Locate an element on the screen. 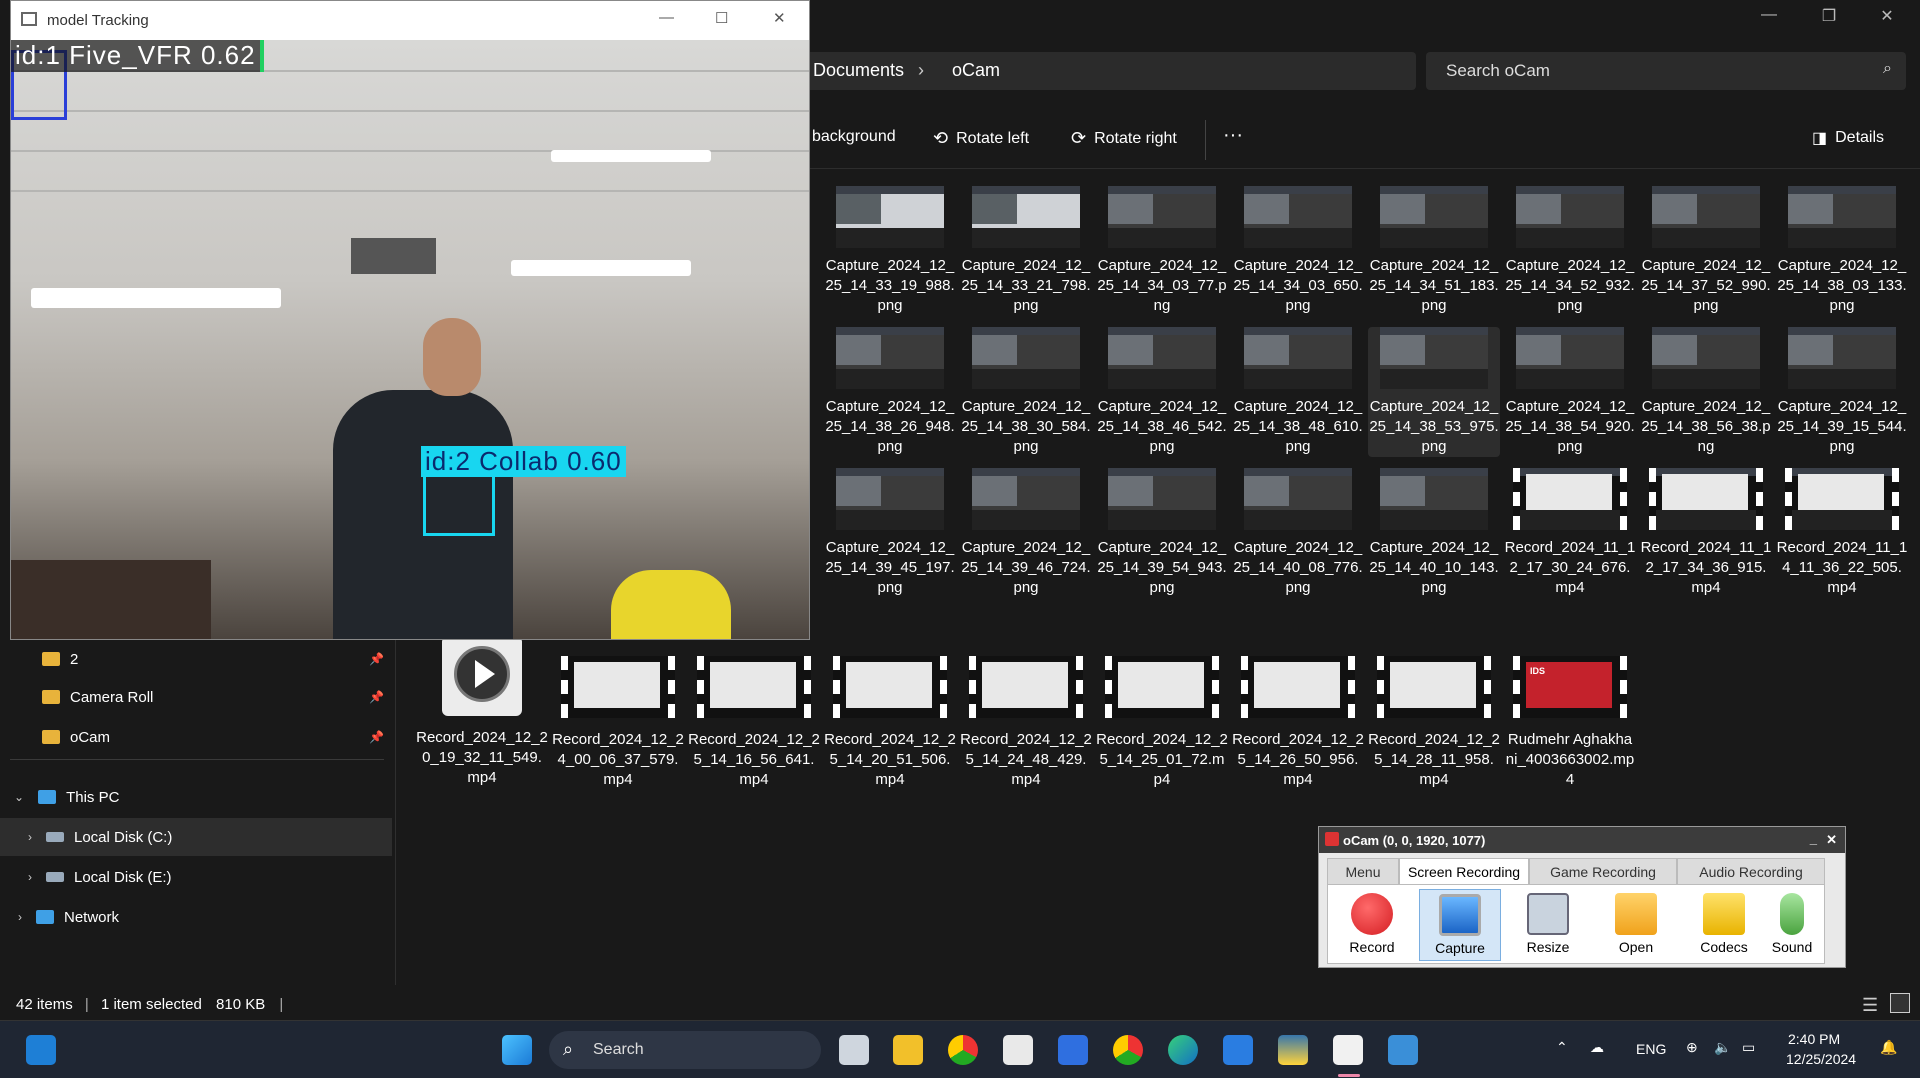  record-button: Record is located at coordinates (1372, 925).